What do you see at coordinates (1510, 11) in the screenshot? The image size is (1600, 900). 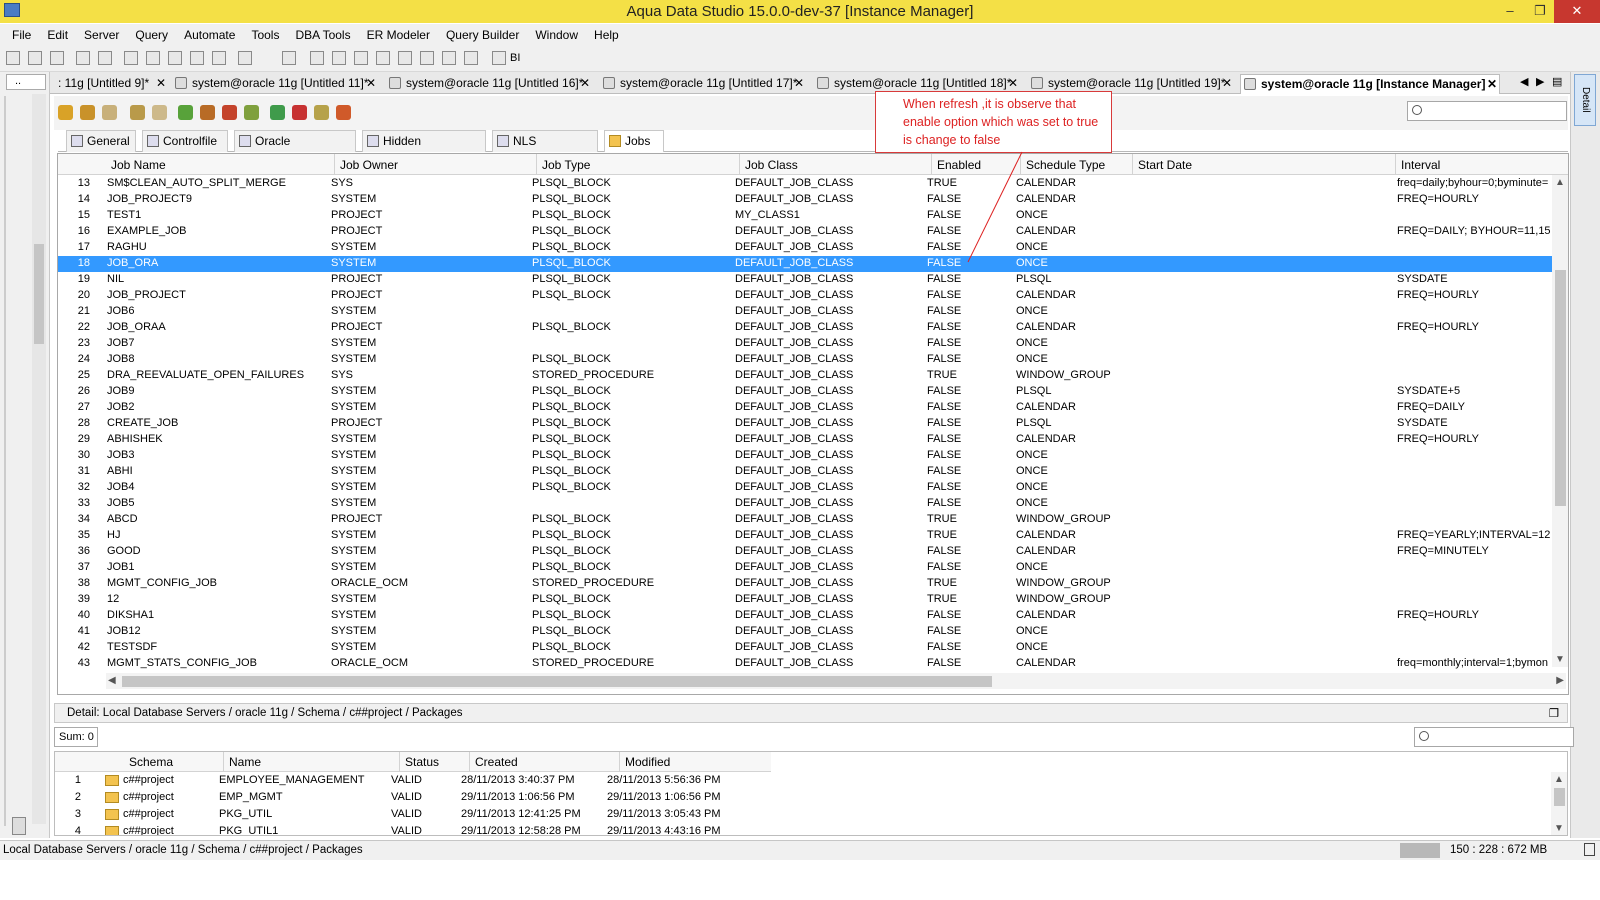 I see `minimize-icon: –` at bounding box center [1510, 11].